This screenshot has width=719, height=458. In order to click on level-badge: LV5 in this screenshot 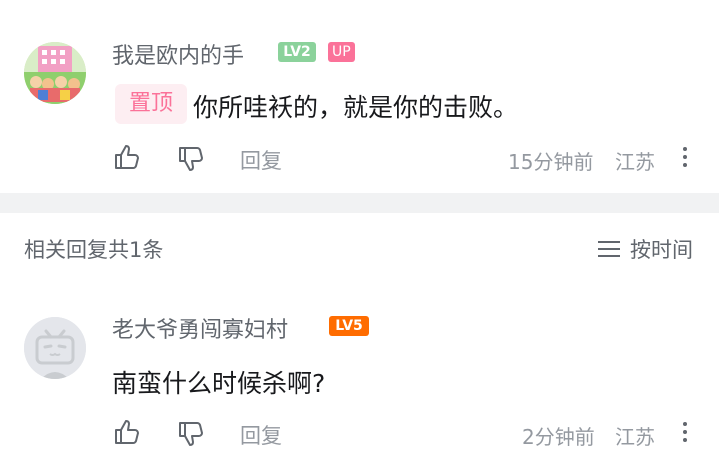, I will do `click(349, 326)`.